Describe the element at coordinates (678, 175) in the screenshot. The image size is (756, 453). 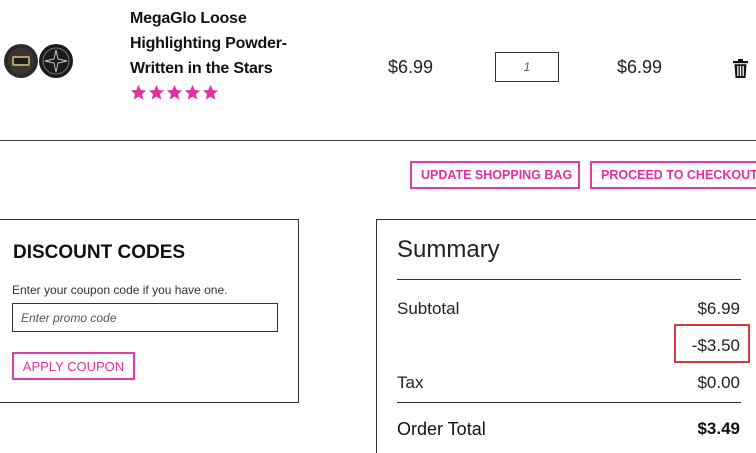
I see `checkout-button-label: PROCEED TO CHECKOUT` at that location.